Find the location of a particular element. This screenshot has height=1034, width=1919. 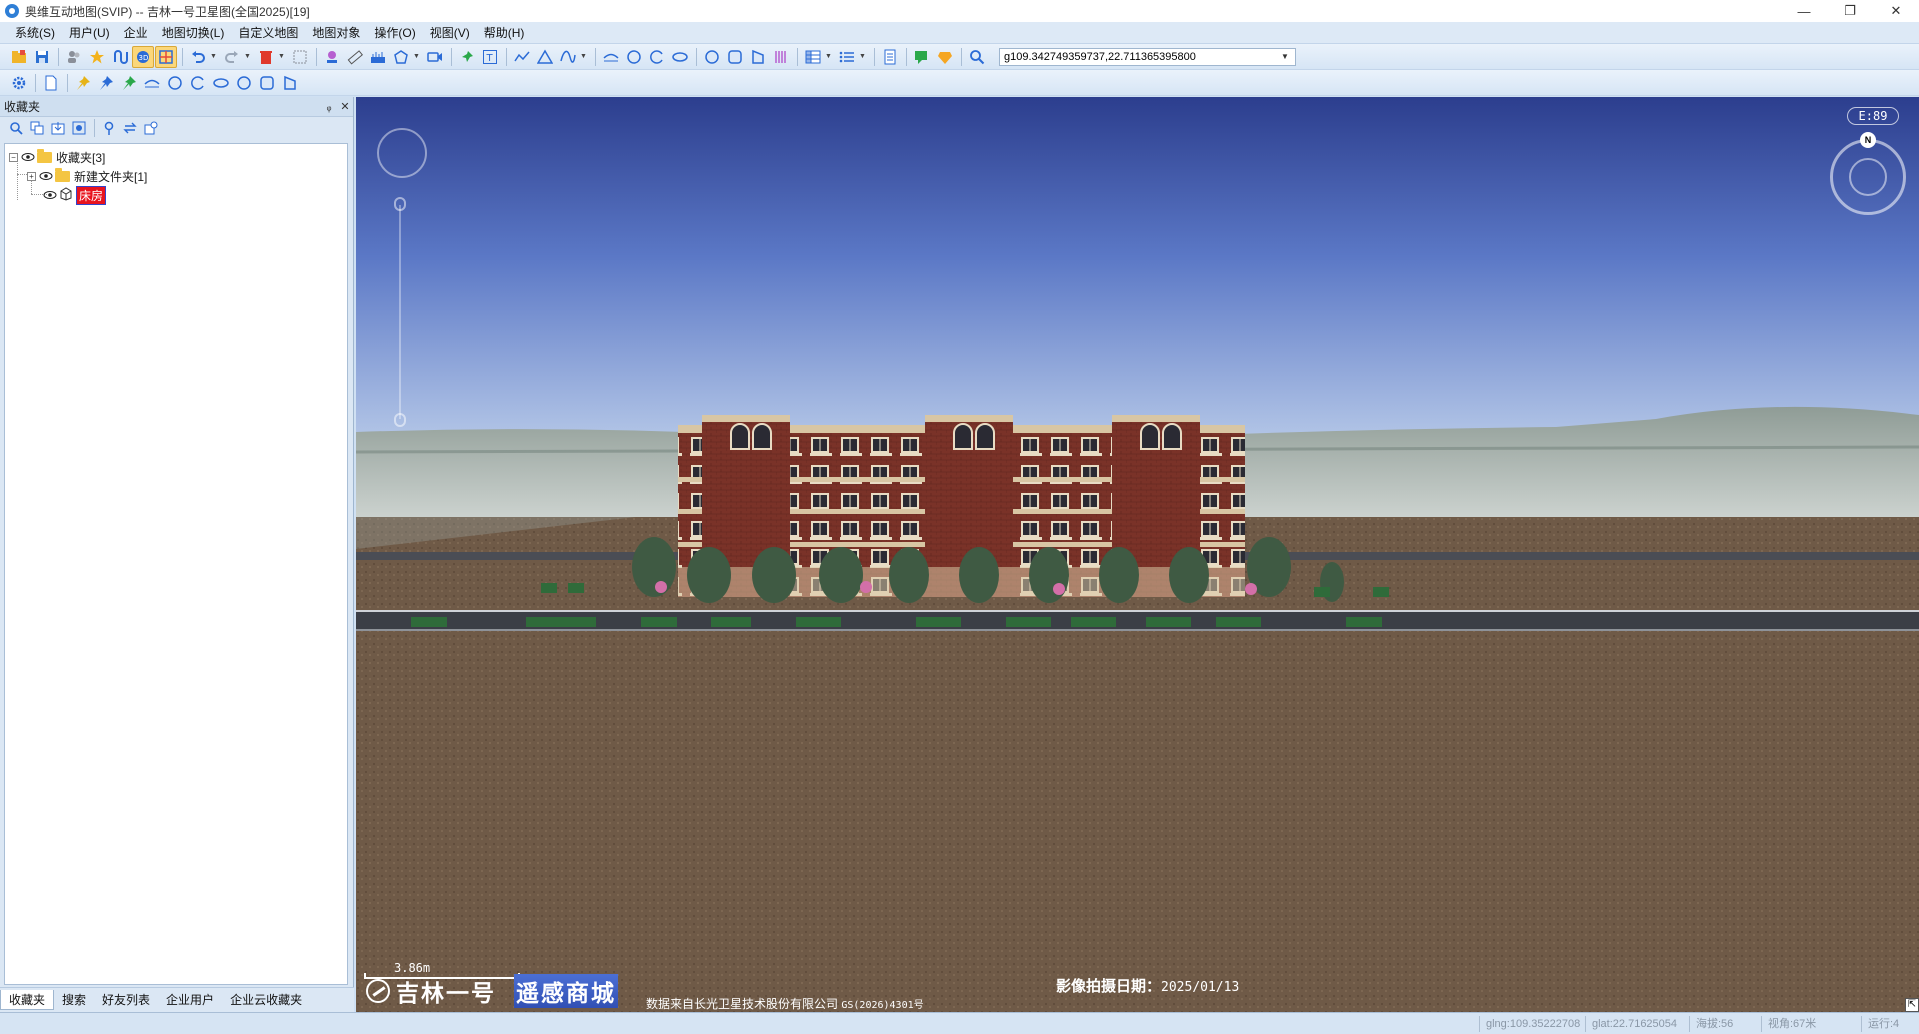

tree-node-root: − 收藏夹[3] is located at coordinates (176, 157).